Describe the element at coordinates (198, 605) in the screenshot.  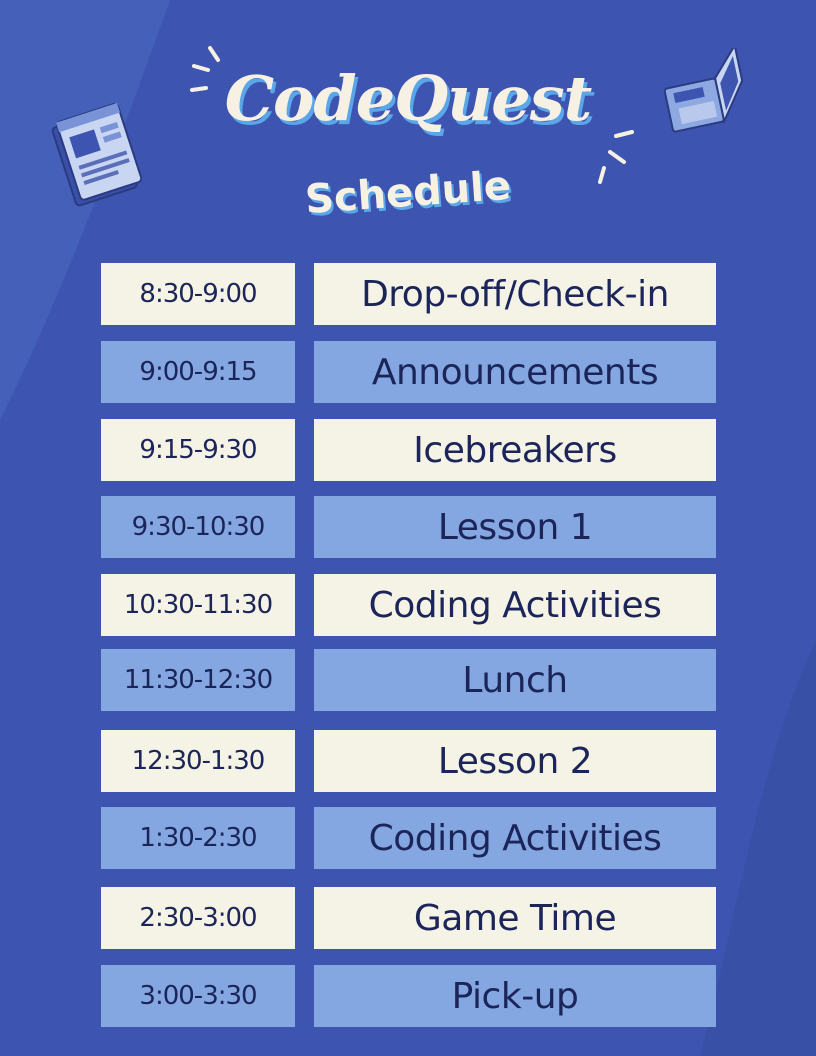
I see `time-cell: 10:30-11:30` at that location.